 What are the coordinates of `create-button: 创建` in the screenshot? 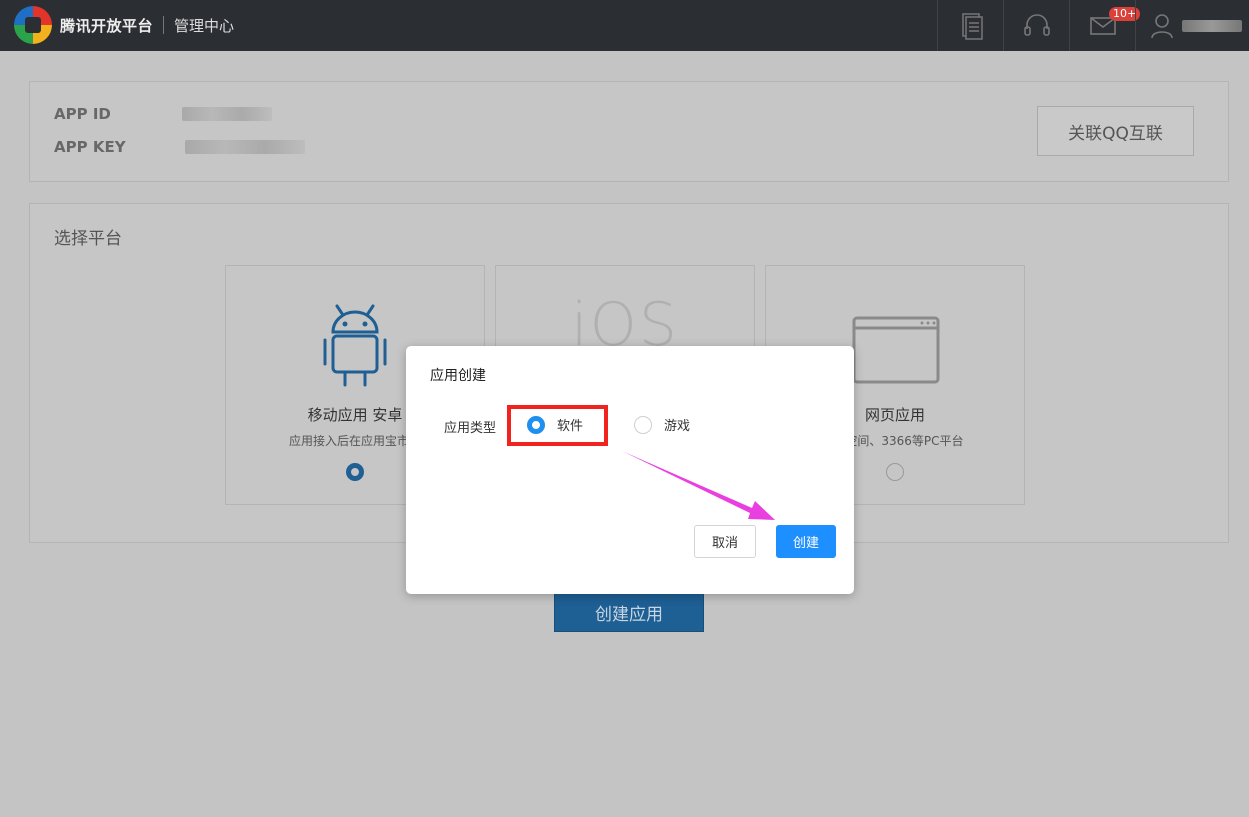 It's located at (806, 541).